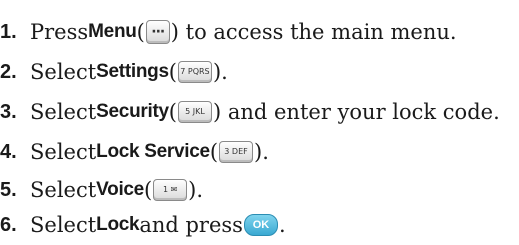 This screenshot has width=519, height=245. What do you see at coordinates (194, 112) in the screenshot?
I see `key-5-icon: 5 JKL` at bounding box center [194, 112].